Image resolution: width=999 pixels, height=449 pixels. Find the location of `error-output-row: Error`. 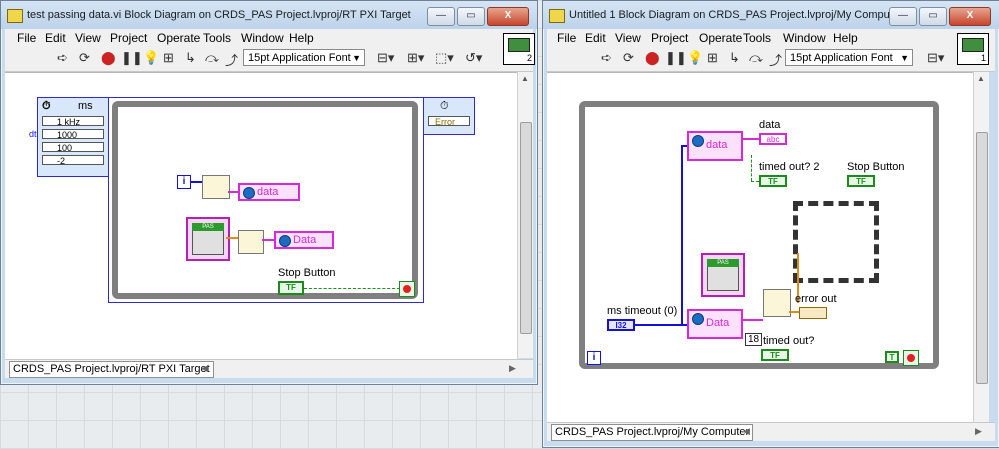

error-output-row: Error is located at coordinates (449, 121).